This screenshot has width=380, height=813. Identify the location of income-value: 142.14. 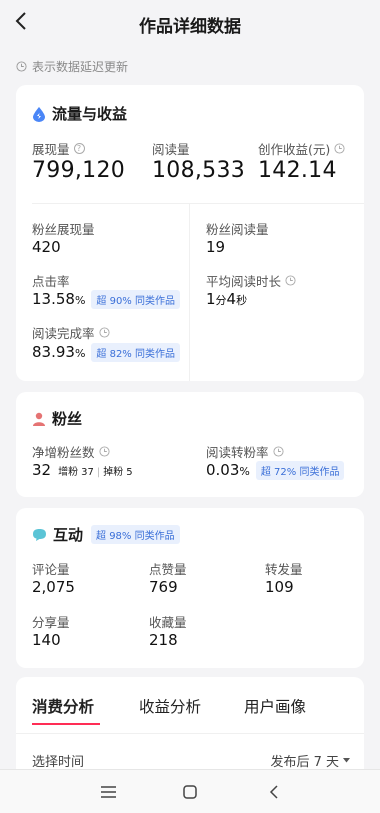
(297, 170).